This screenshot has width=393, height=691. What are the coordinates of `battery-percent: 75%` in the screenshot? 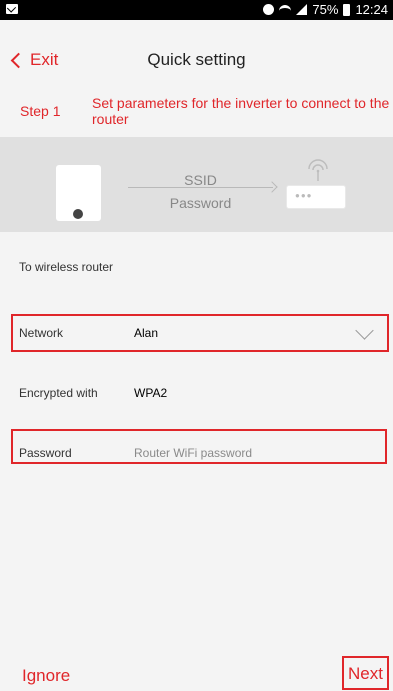 It's located at (325, 9).